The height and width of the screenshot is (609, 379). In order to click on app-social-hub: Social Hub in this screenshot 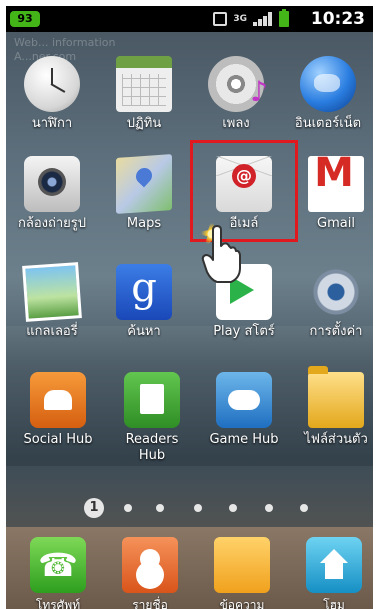, I will do `click(58, 410)`.